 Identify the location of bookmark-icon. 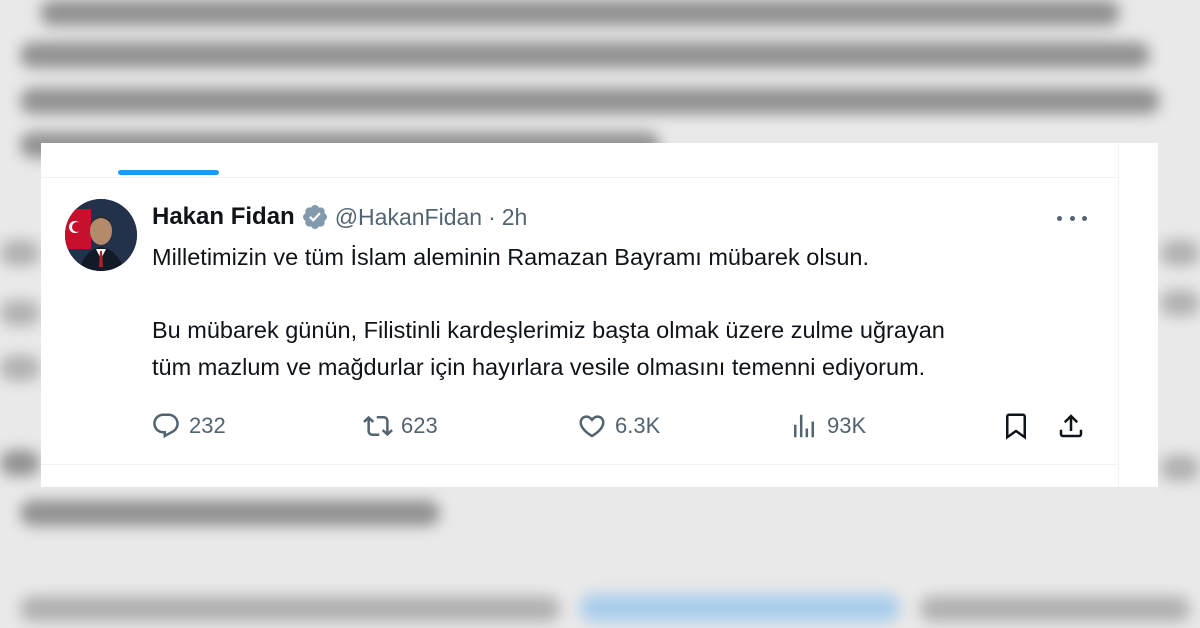
(1016, 426).